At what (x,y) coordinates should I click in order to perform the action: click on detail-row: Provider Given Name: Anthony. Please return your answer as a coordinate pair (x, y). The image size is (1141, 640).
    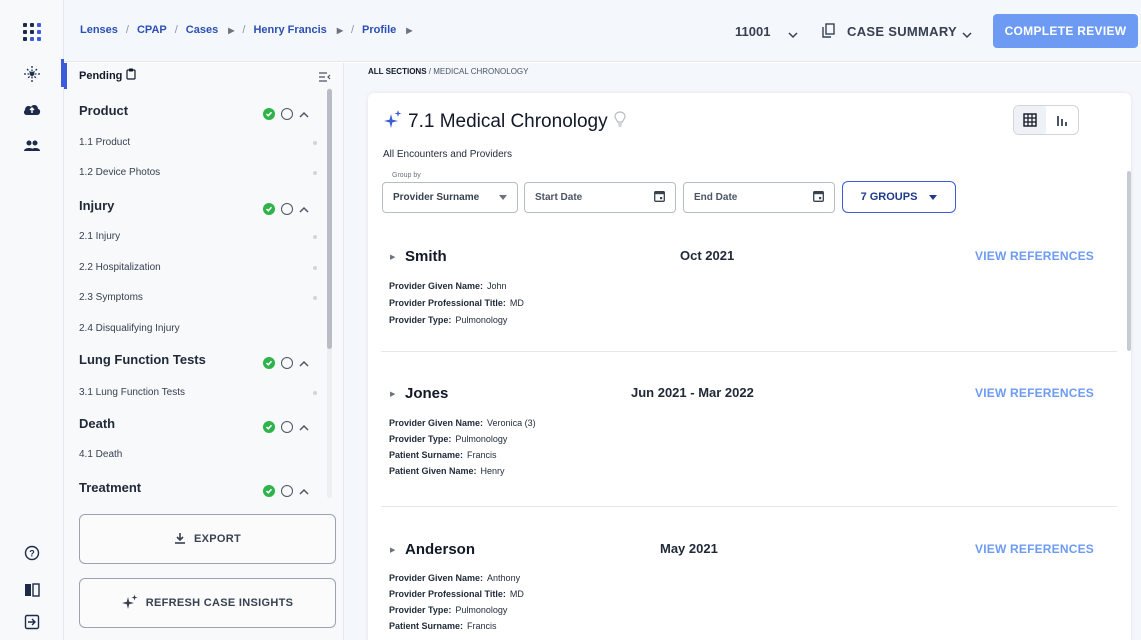
    Looking at the image, I should click on (454, 578).